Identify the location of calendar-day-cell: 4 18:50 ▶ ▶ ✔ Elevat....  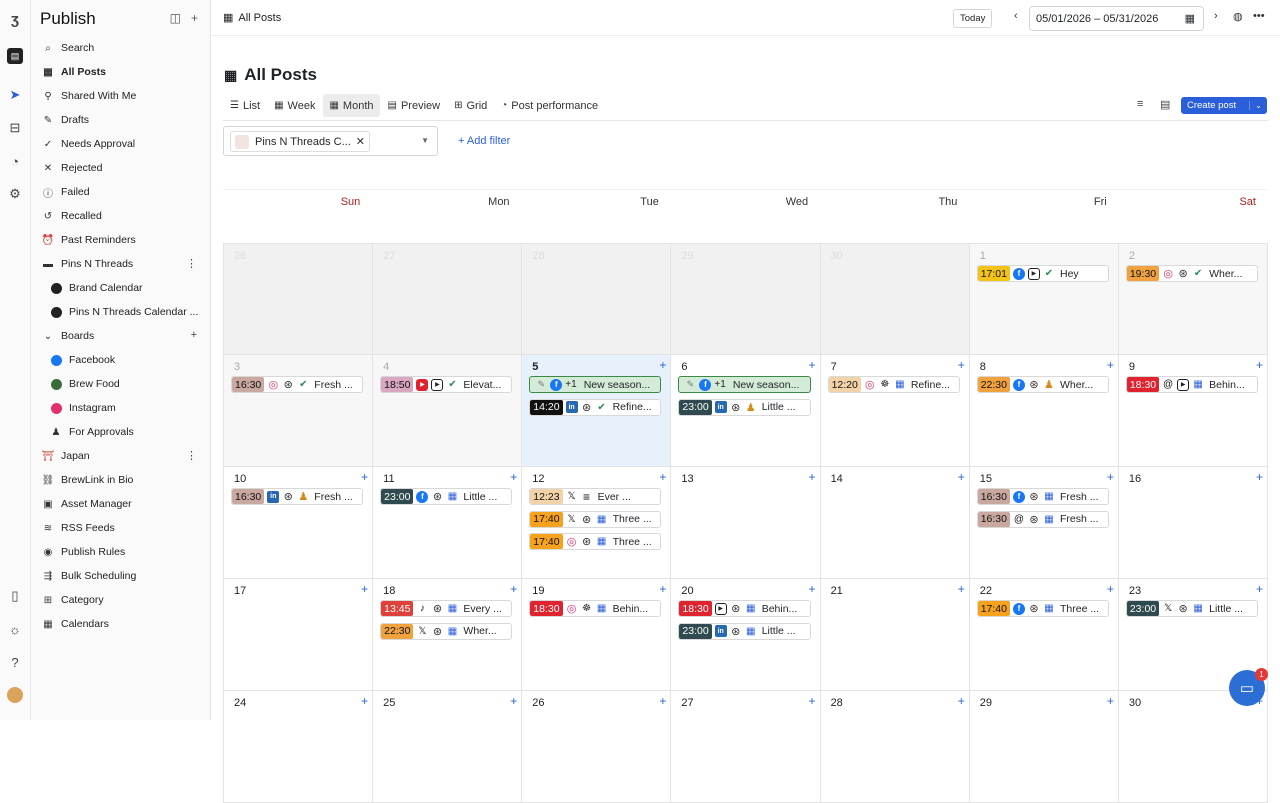
(448, 411).